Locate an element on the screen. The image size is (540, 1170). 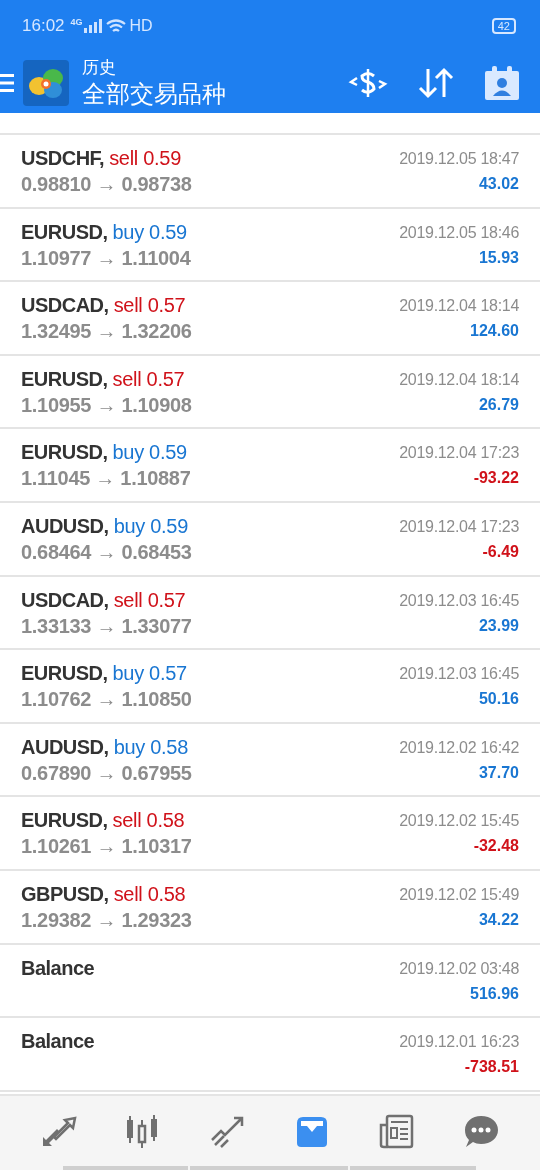
price-range: 1.10261 → 1.10317 is located at coordinates (106, 847).